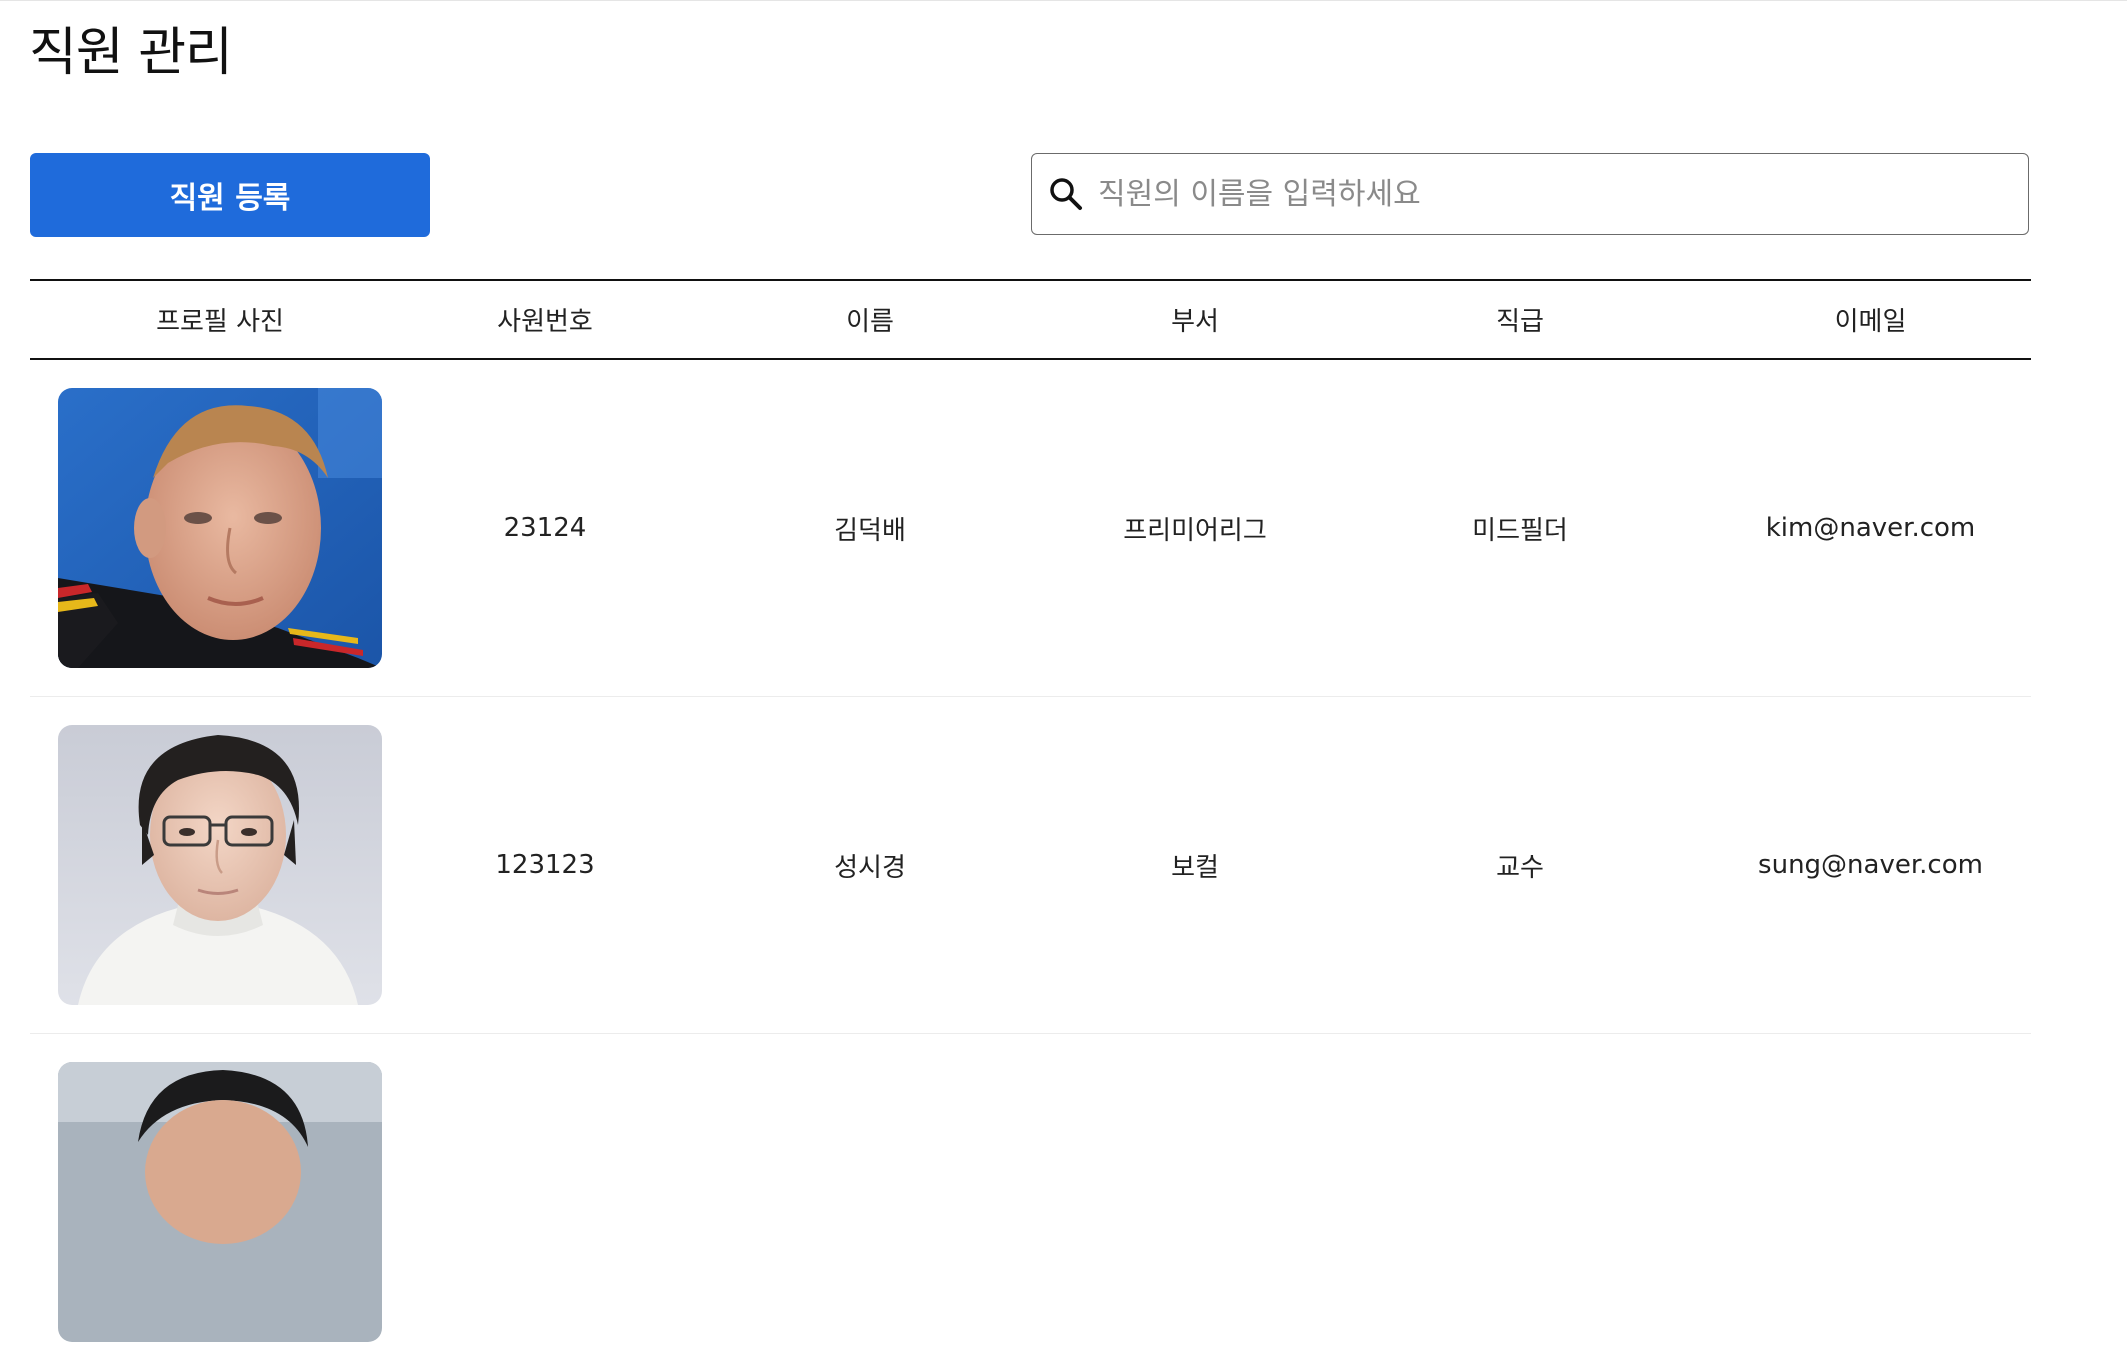 The width and height of the screenshot is (2127, 1371). I want to click on employee-email: kim@naver.com, so click(1870, 528).